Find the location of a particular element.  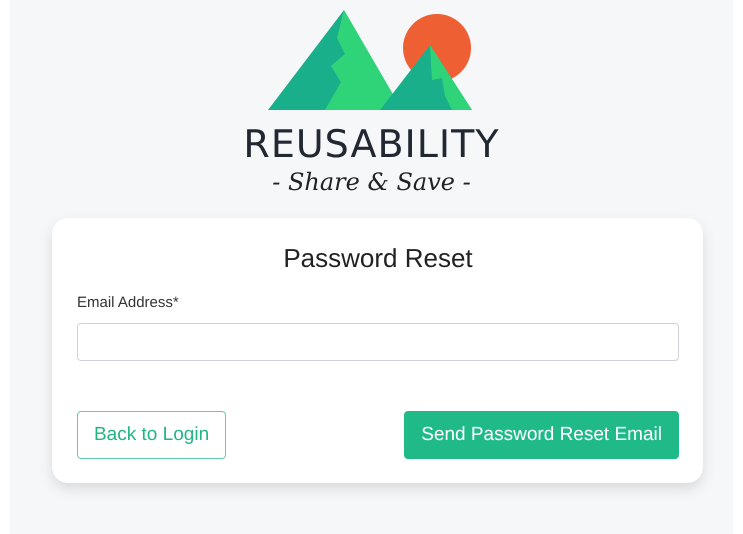

brand-name: REUSABILITY is located at coordinates (371, 144).